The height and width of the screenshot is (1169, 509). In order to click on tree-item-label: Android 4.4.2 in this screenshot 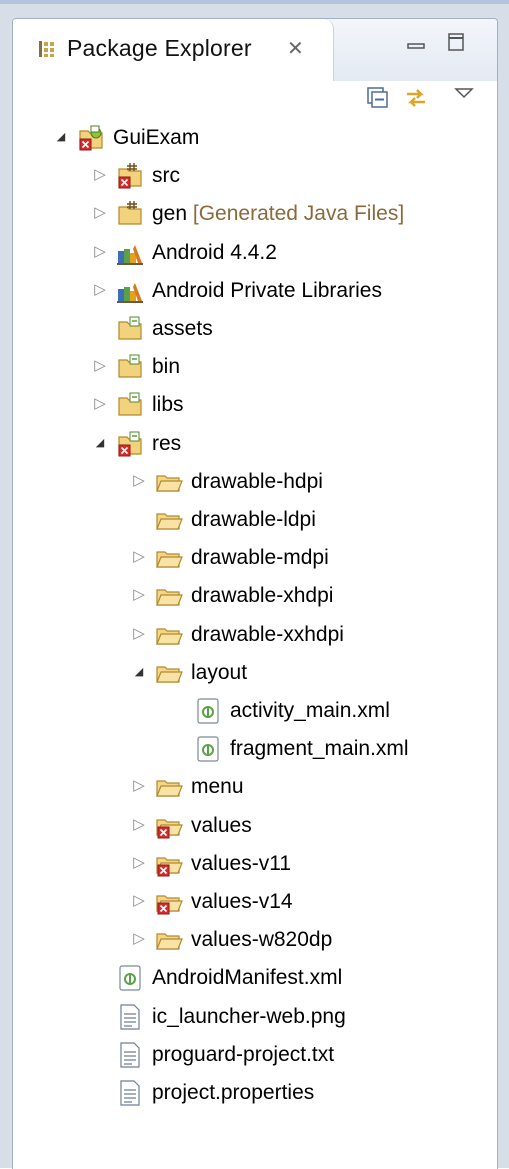, I will do `click(214, 253)`.